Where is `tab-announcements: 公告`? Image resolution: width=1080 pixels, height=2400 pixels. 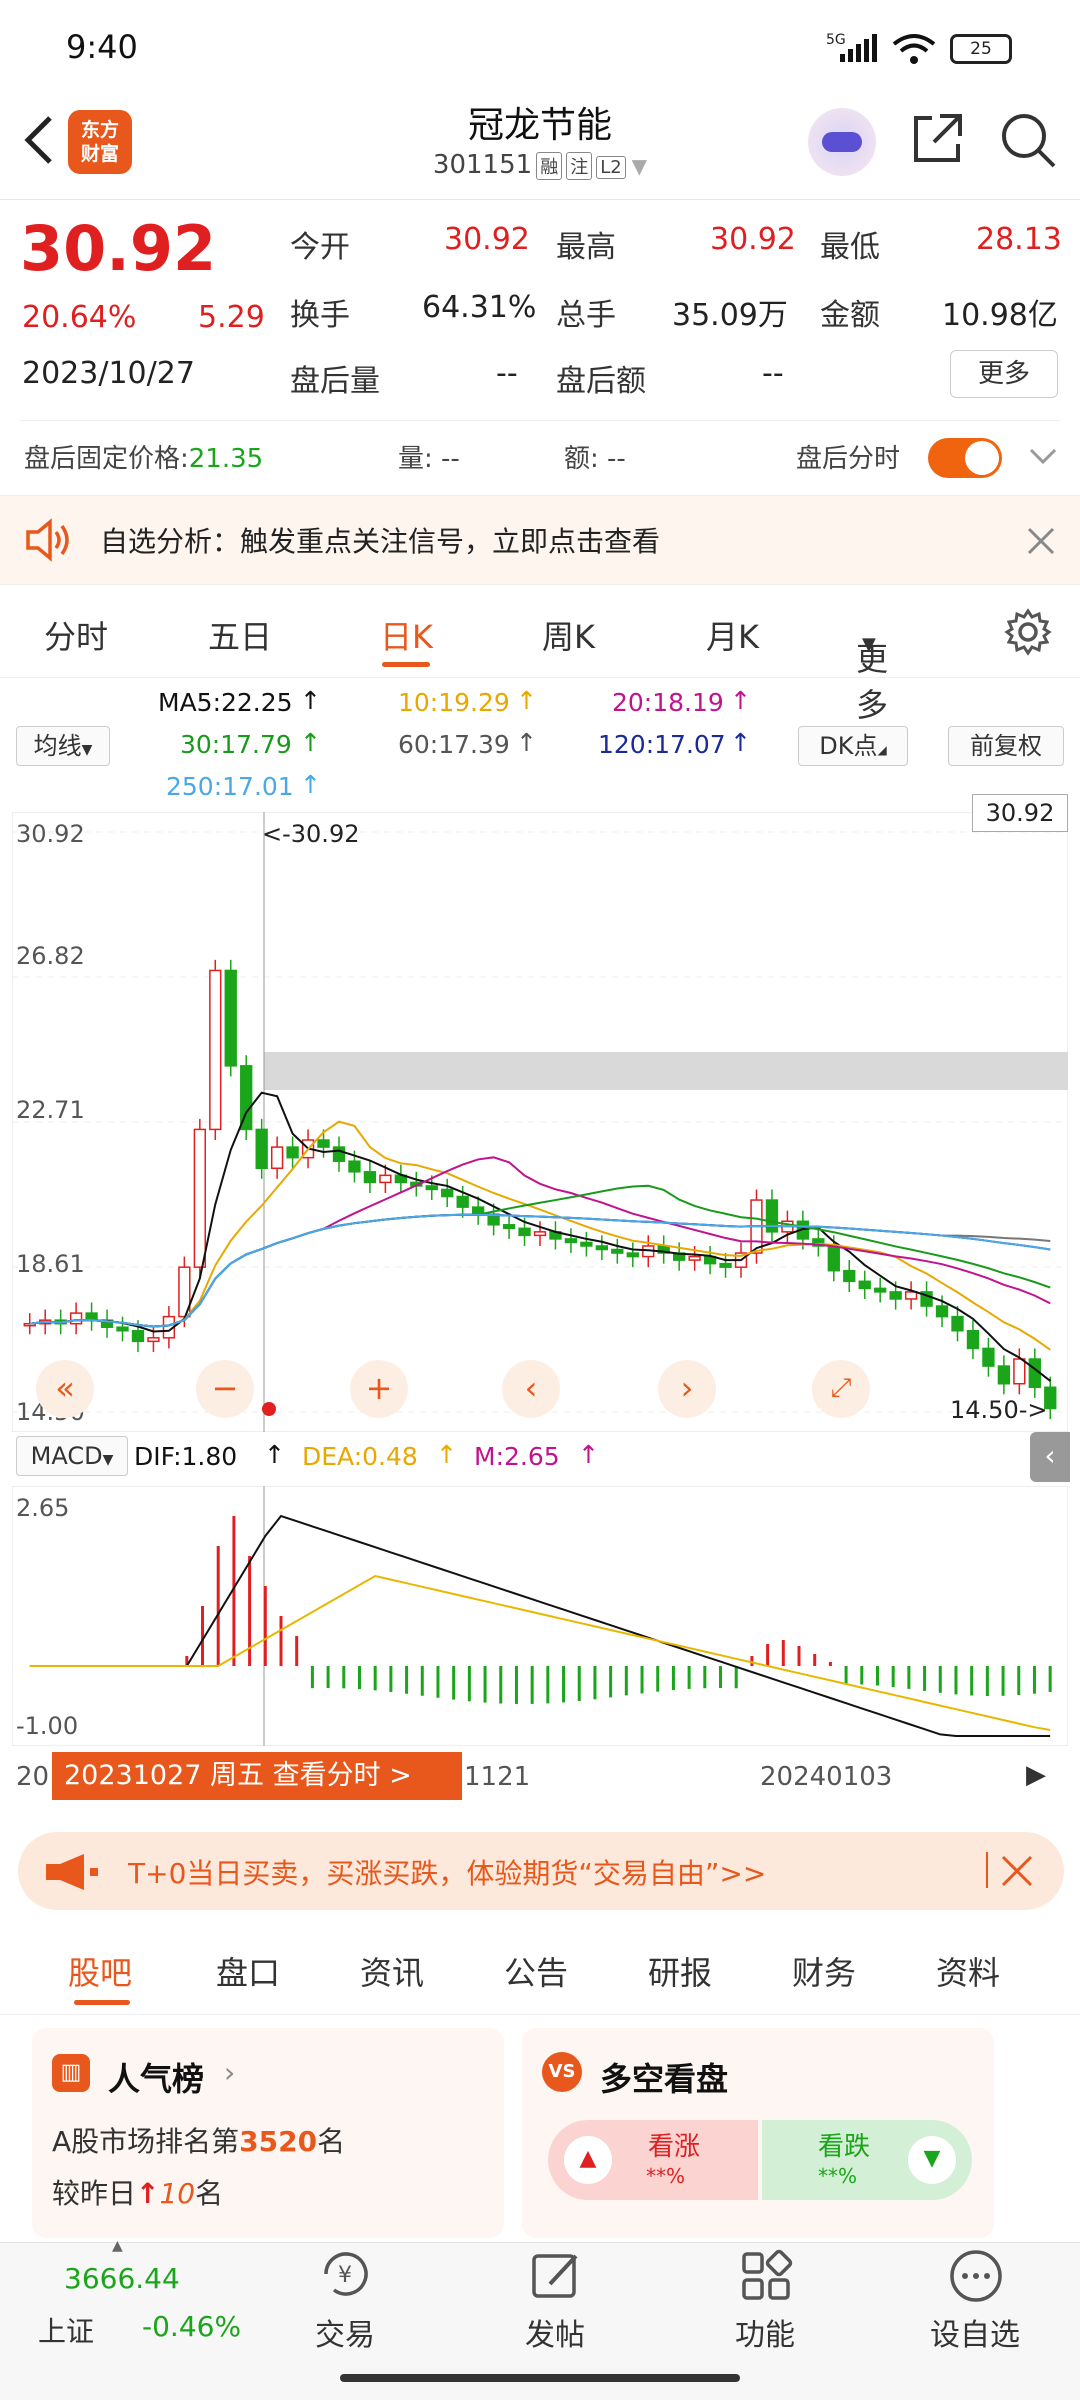
tab-announcements: 公告 is located at coordinates (536, 1971).